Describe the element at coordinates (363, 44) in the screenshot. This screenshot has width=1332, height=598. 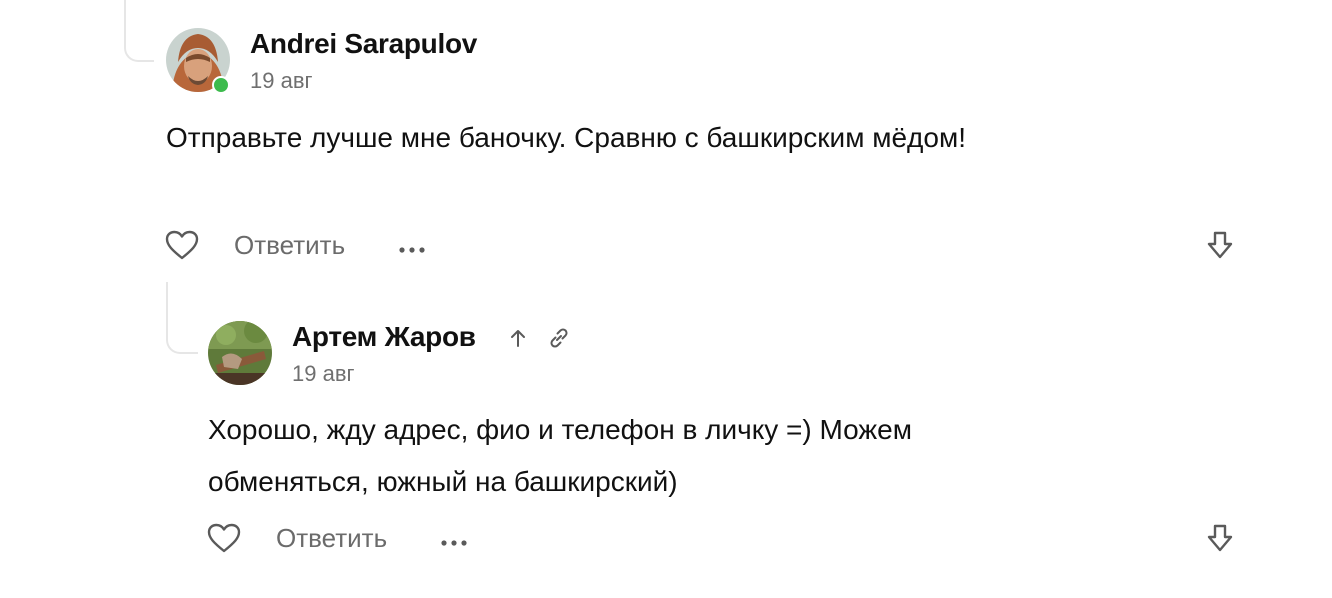
I see `comment-author: Andrei Sarapulov` at that location.